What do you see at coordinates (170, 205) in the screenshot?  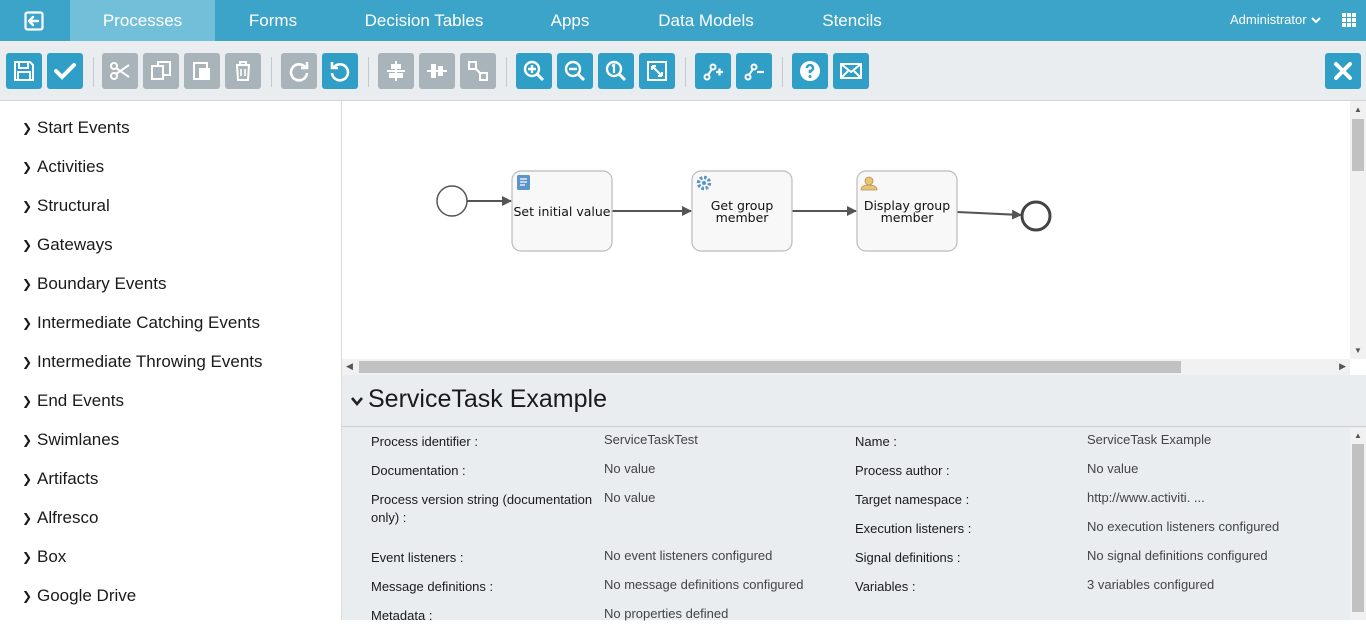 I see `palette-group-structural: ❯ Structural` at bounding box center [170, 205].